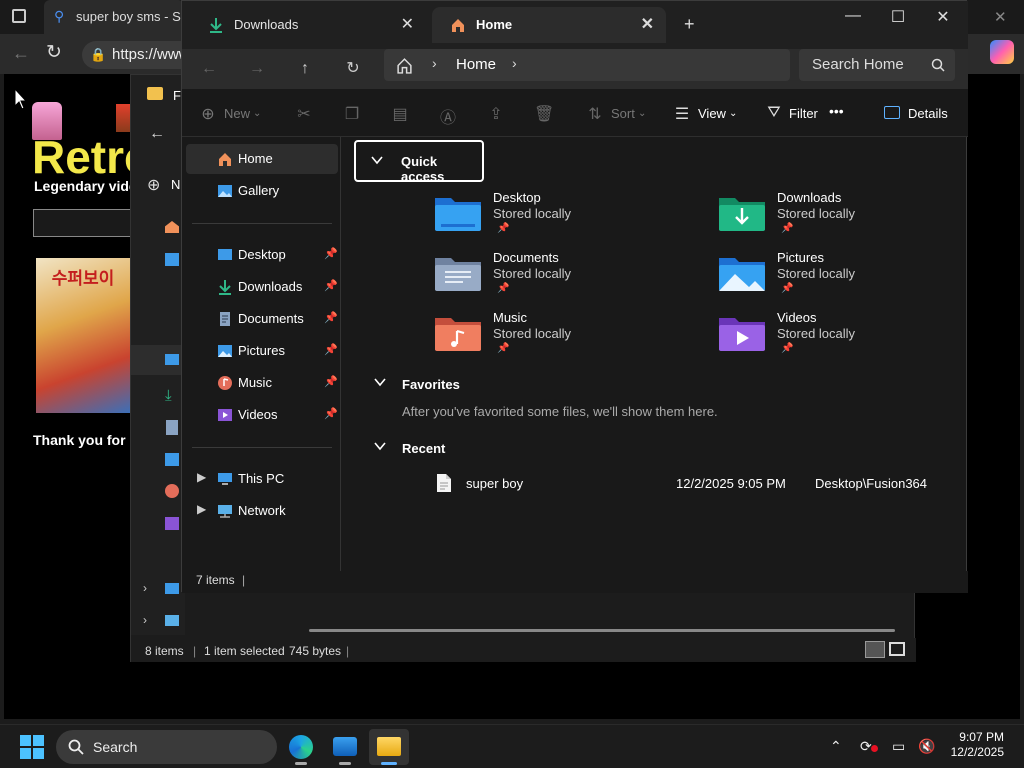 The image size is (1024, 768). I want to click on search-input: Search Home, so click(877, 65).